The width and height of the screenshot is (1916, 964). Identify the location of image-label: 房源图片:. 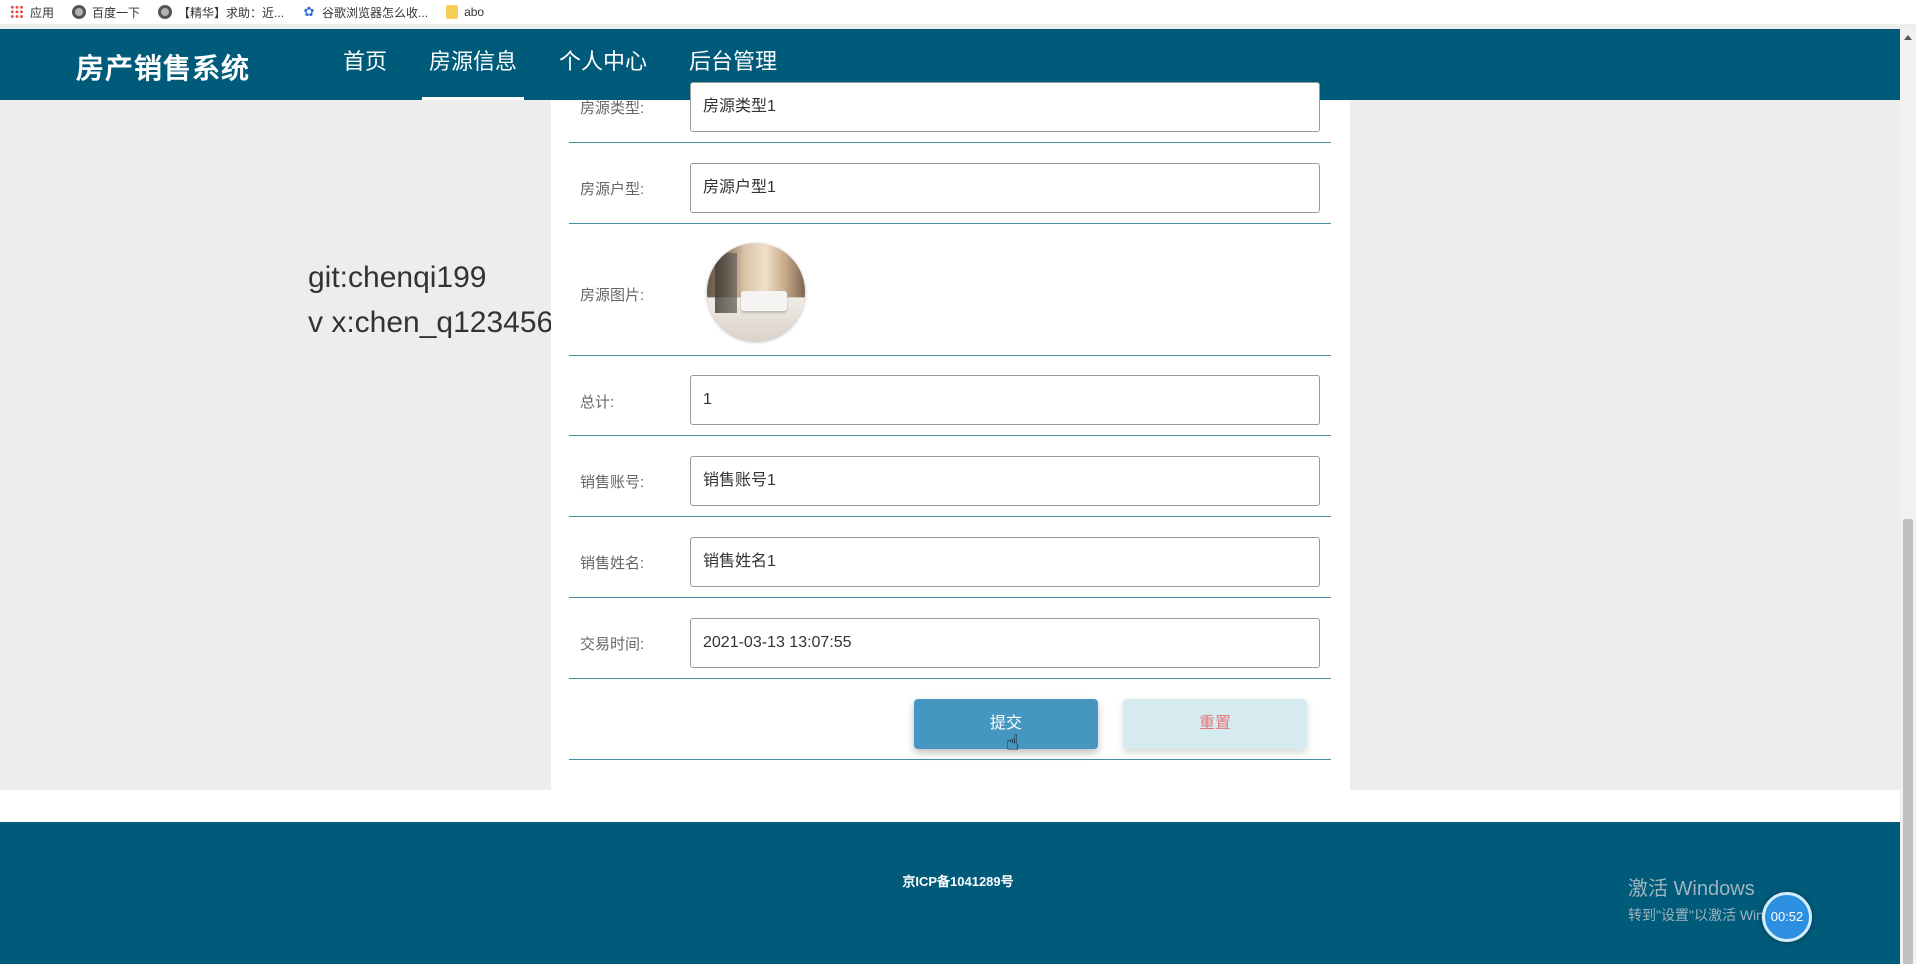
(612, 295).